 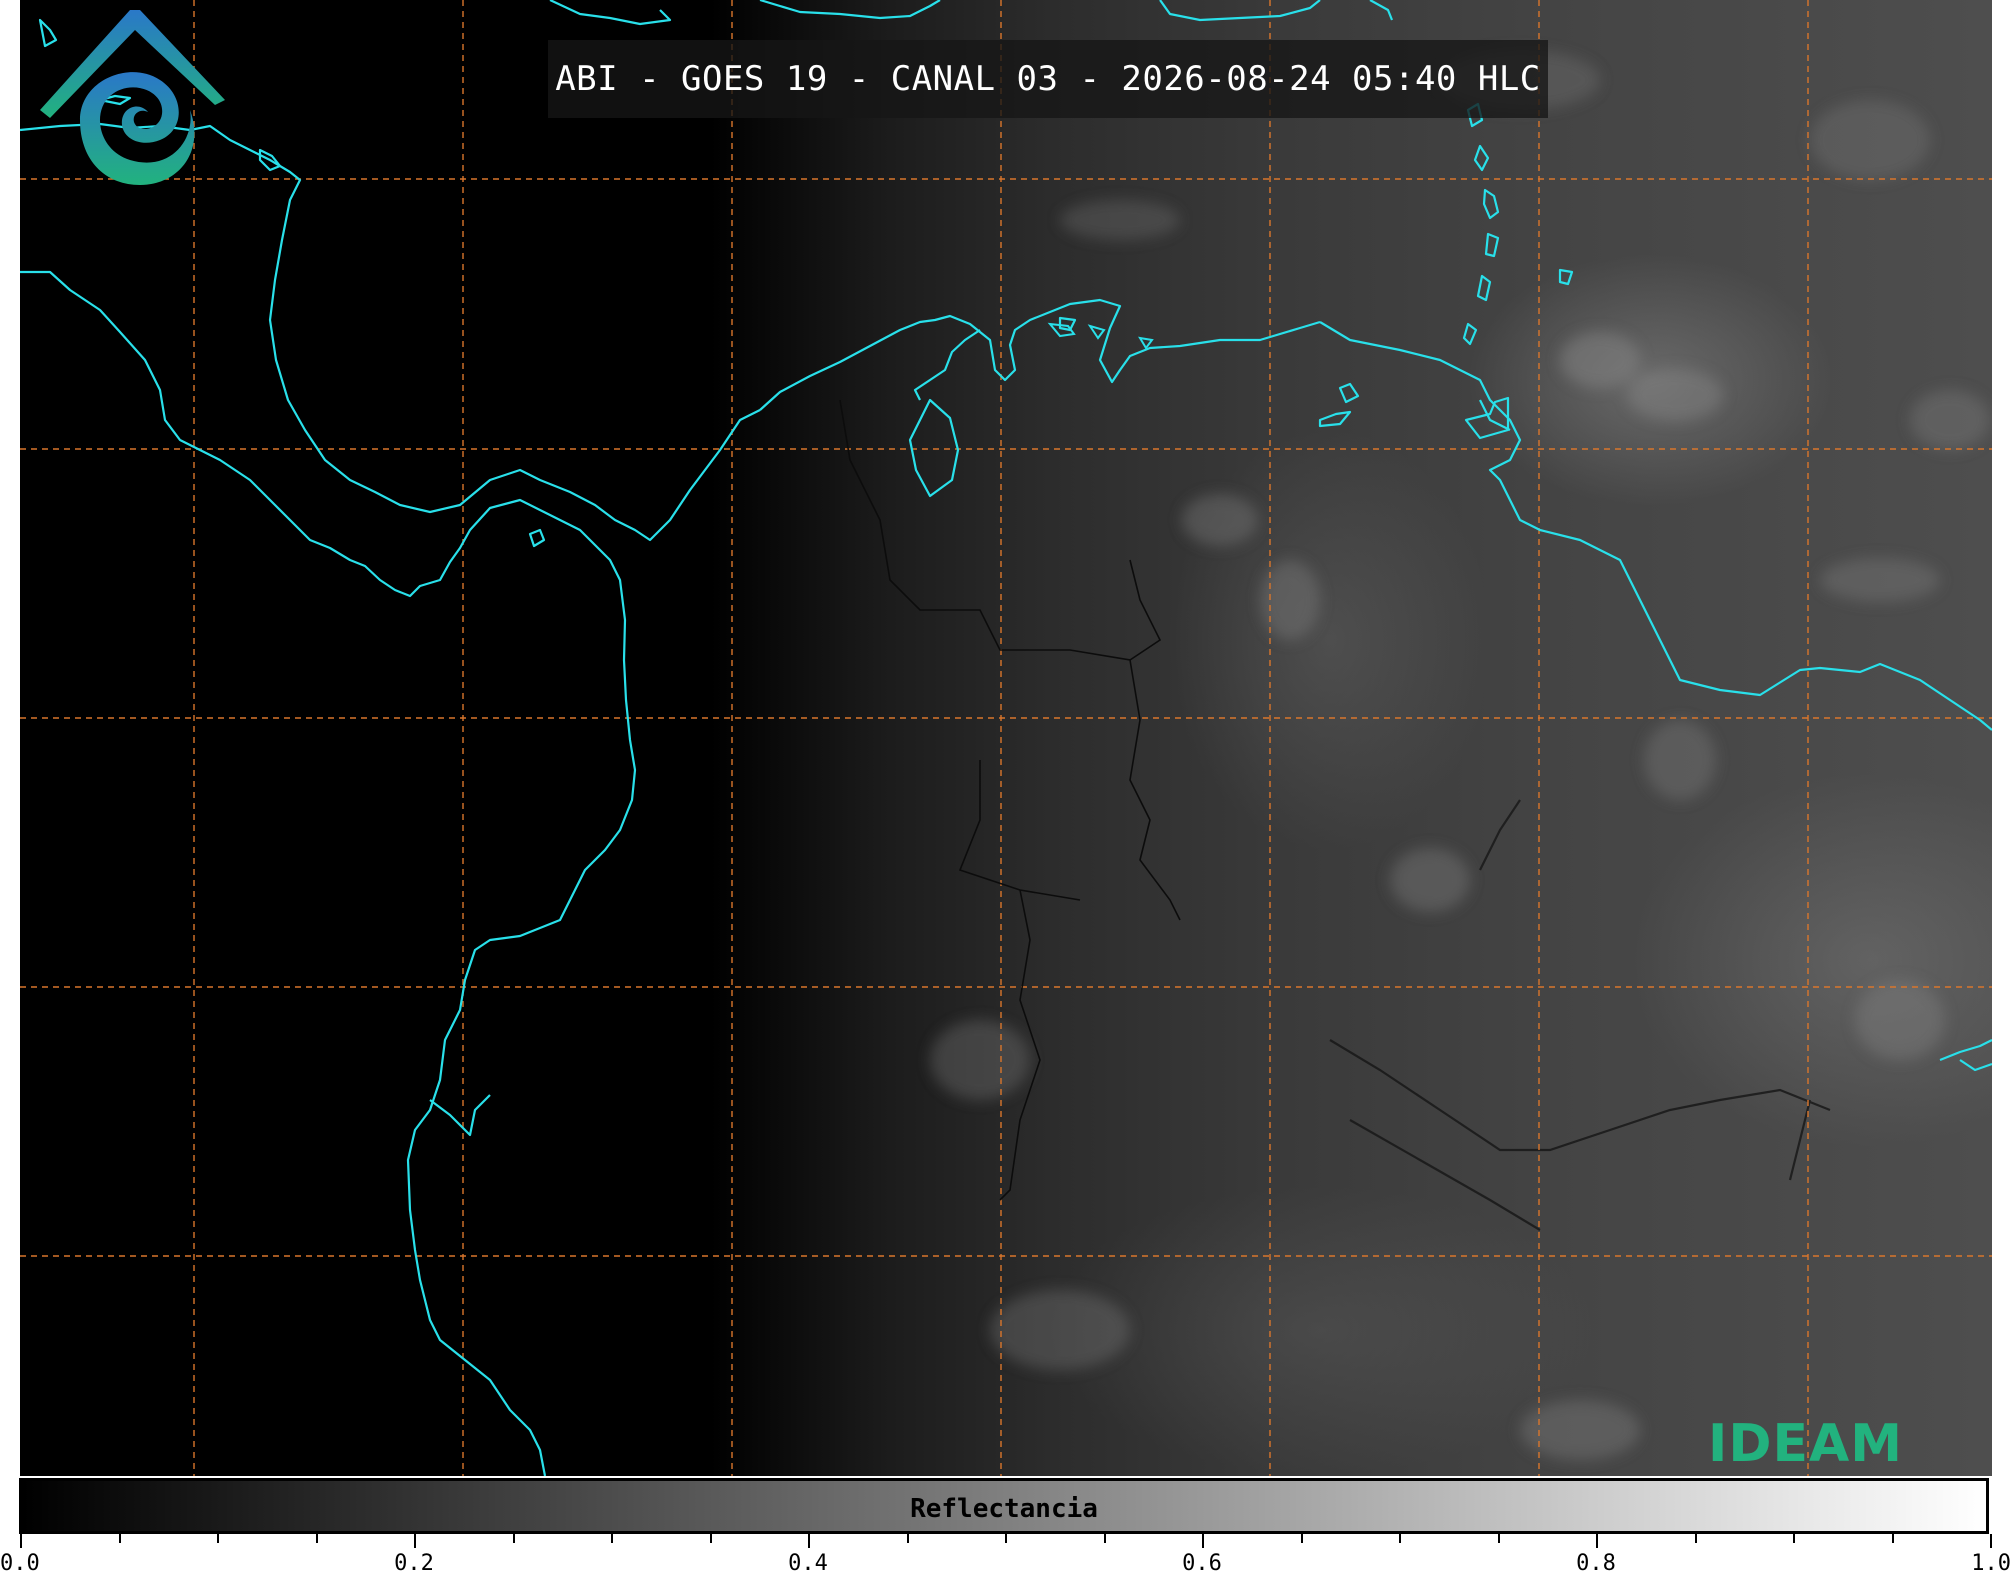 I want to click on colorbar: Reflectancia, so click(x=1004, y=1506).